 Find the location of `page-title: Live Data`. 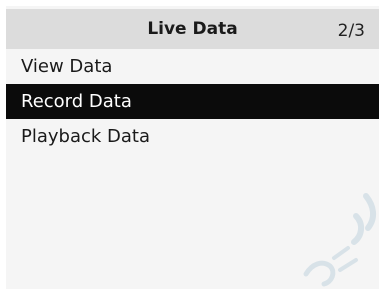

page-title: Live Data is located at coordinates (192, 29).